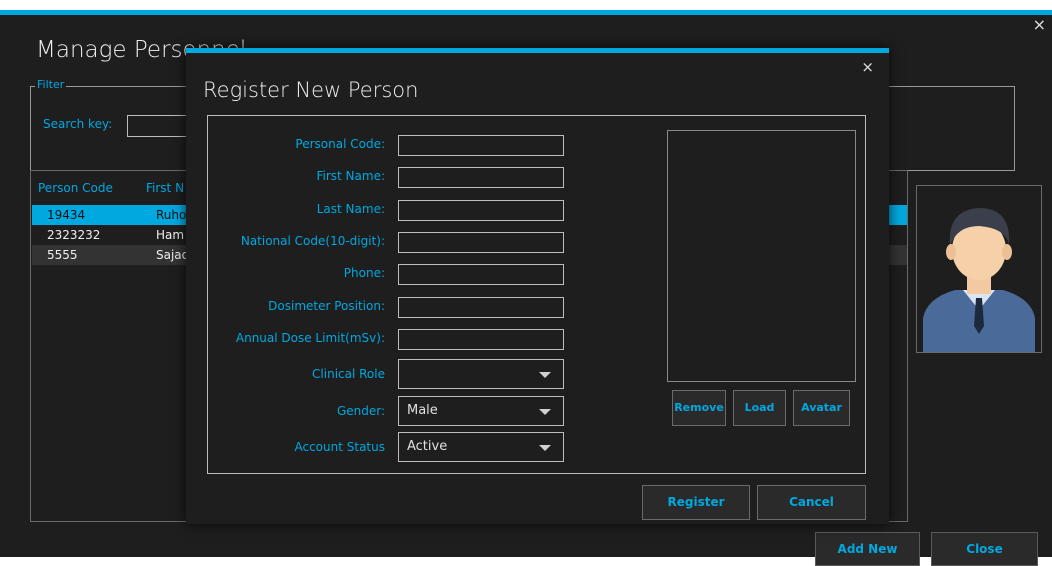 Image resolution: width=1052 pixels, height=566 pixels. I want to click on row-person-code: 5555, so click(62, 255).